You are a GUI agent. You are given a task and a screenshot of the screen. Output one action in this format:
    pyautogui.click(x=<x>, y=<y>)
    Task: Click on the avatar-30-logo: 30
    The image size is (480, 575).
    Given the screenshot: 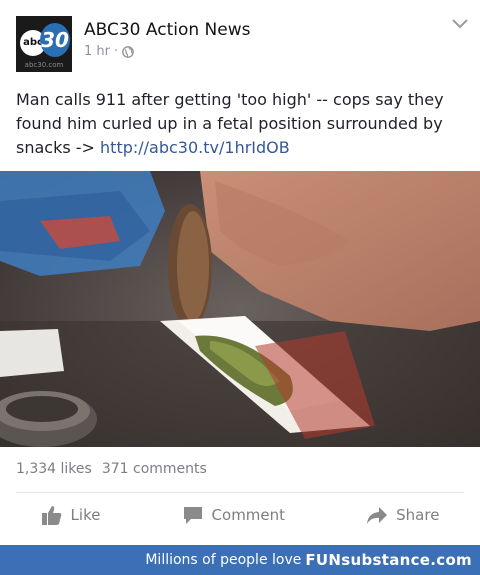 What is the action you would take?
    pyautogui.click(x=55, y=40)
    